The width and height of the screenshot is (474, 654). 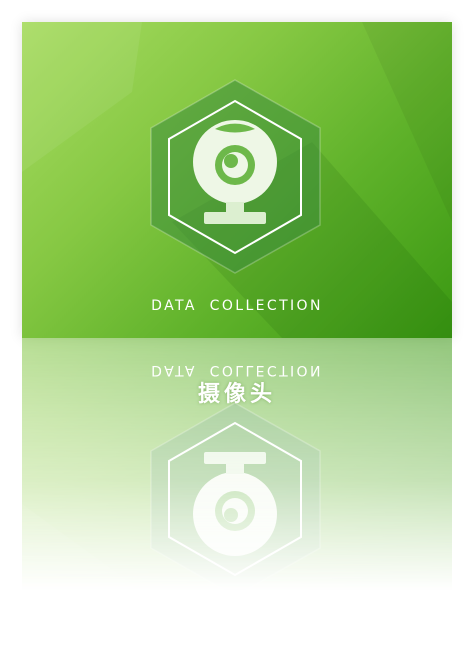 I want to click on card-title: 摄像头, so click(x=236, y=394).